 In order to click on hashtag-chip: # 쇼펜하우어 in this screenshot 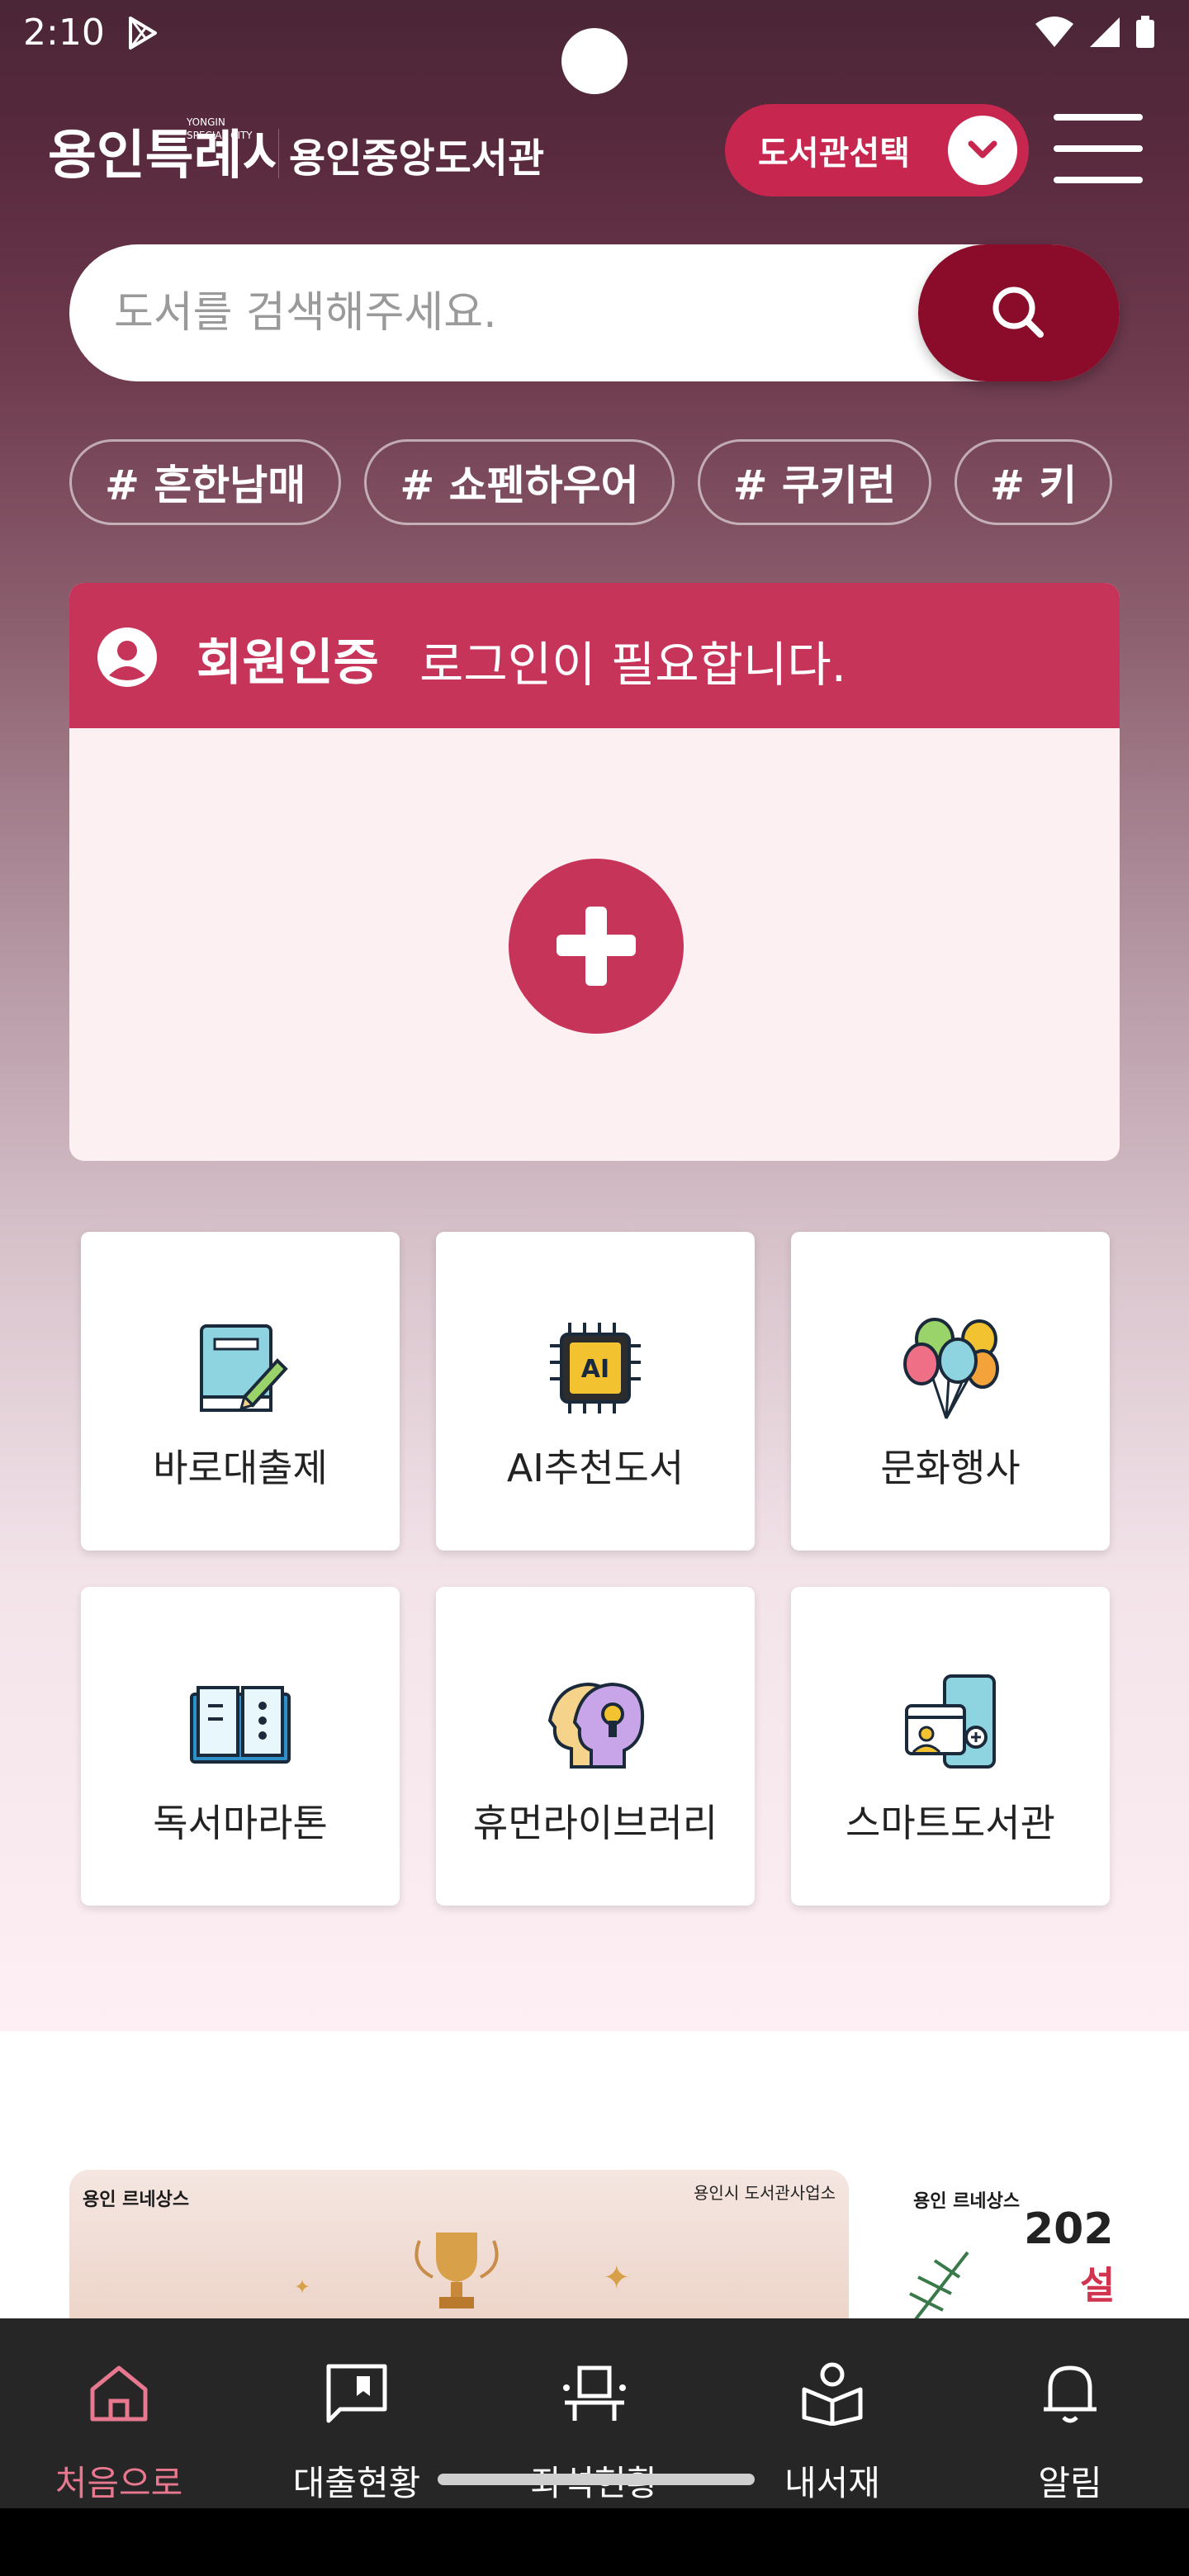, I will do `click(519, 482)`.